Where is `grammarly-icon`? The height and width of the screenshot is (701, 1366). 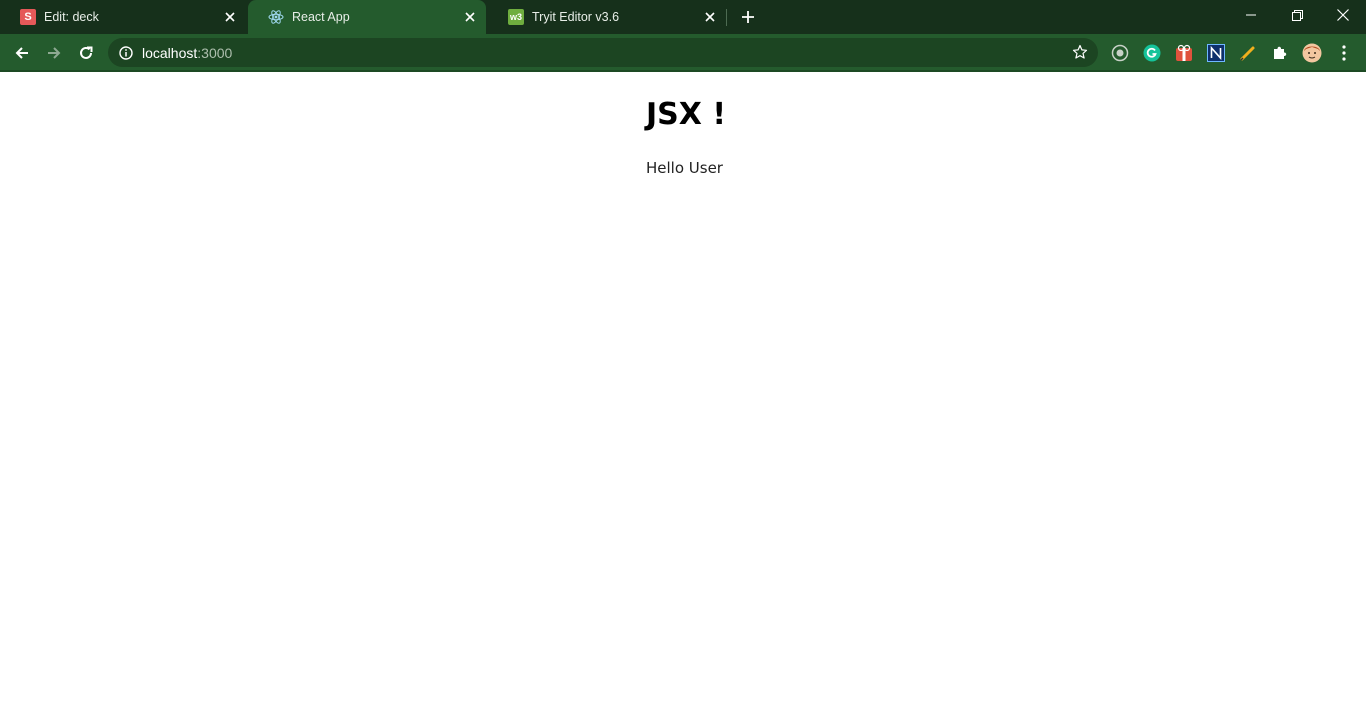
grammarly-icon is located at coordinates (1152, 53).